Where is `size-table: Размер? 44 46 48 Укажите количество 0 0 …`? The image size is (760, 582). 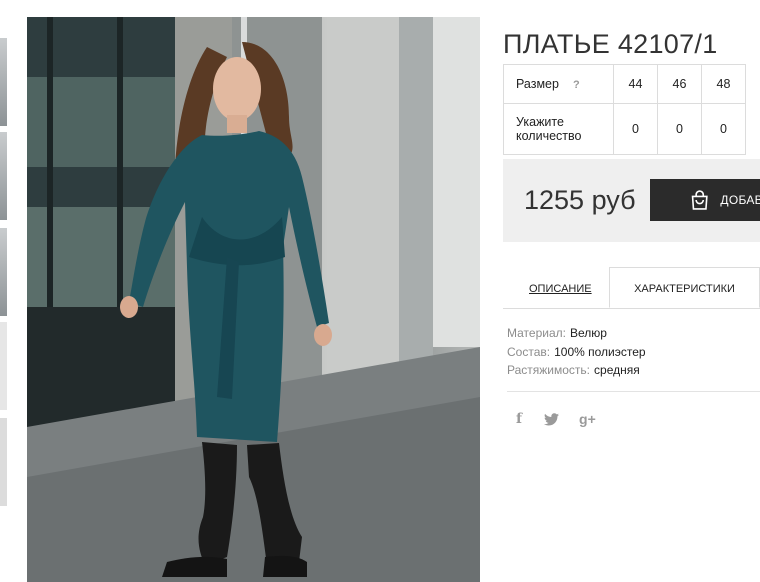
size-table: Размер? 44 46 48 Укажите количество 0 0 … is located at coordinates (624, 109).